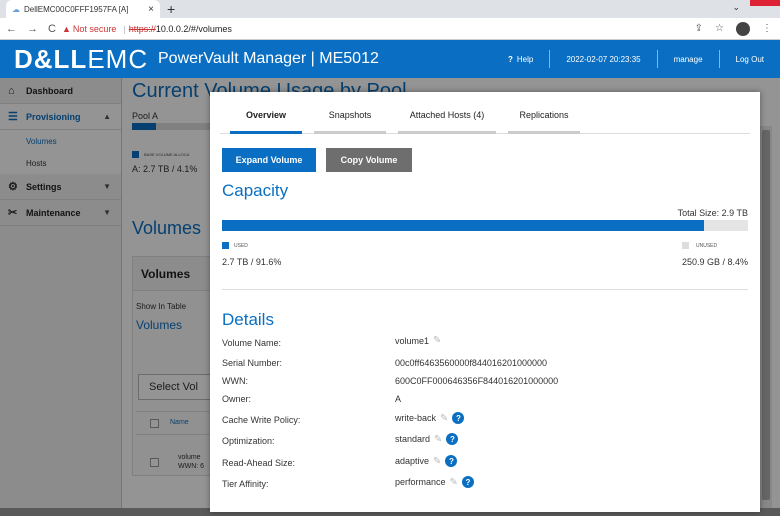 The height and width of the screenshot is (516, 780). What do you see at coordinates (268, 58) in the screenshot?
I see `product-title: PowerVault Manager | ME5012` at bounding box center [268, 58].